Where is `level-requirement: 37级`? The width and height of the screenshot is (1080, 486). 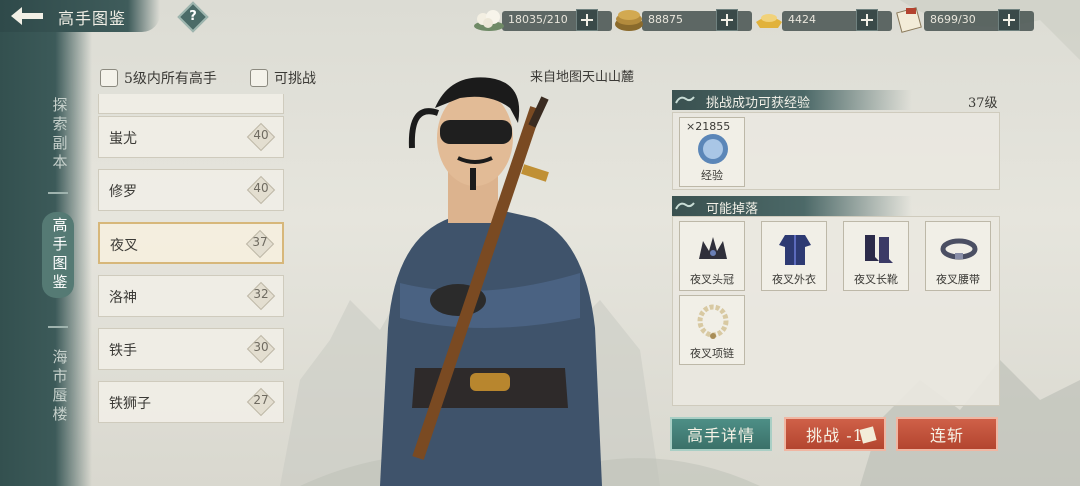 level-requirement: 37级 is located at coordinates (983, 103).